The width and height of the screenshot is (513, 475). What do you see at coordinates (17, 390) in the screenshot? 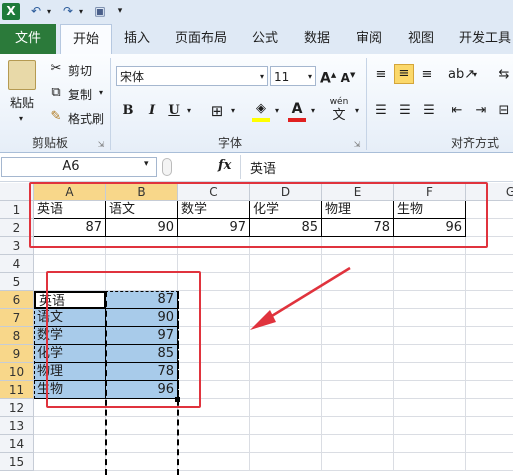
I see `row-header-11: 11` at bounding box center [17, 390].